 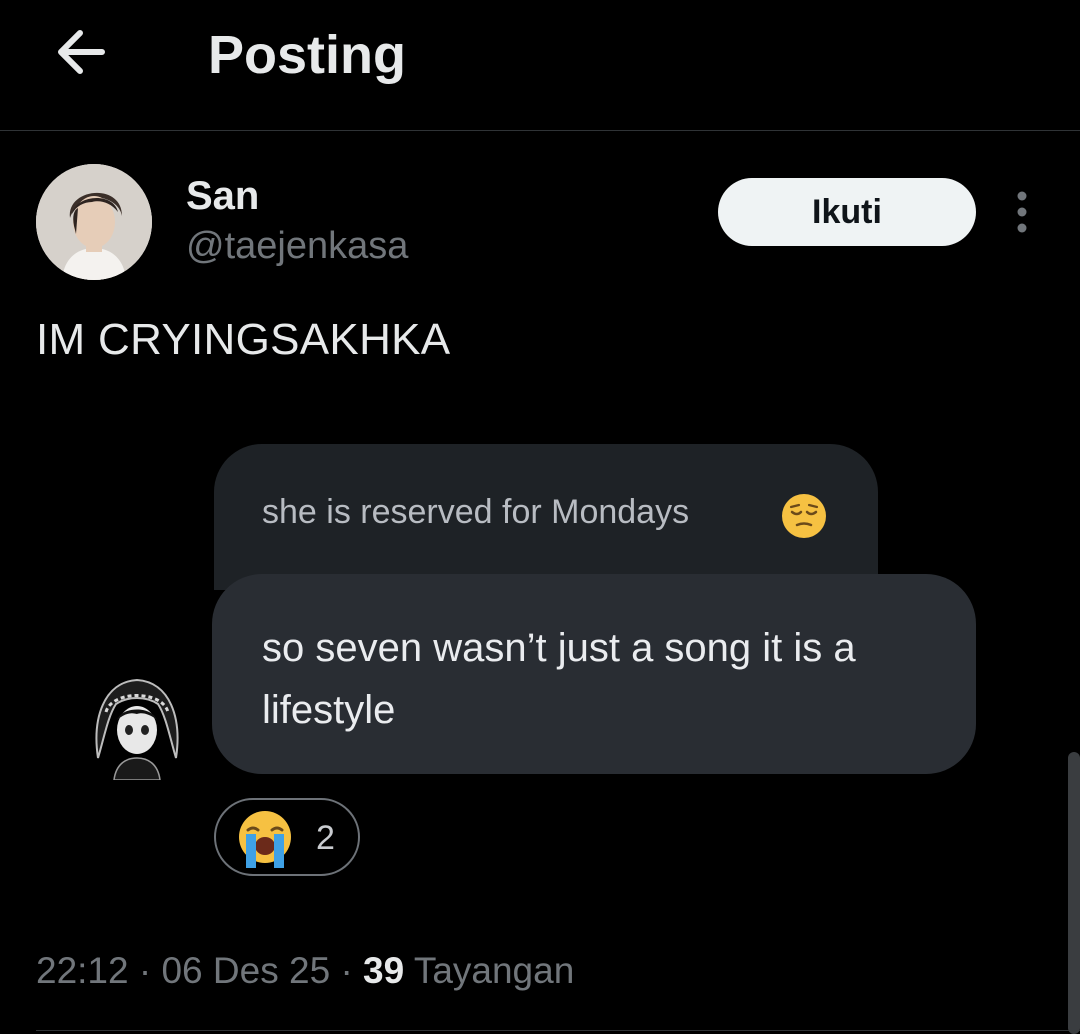 What do you see at coordinates (325, 838) in the screenshot?
I see `reaction-count: 2` at bounding box center [325, 838].